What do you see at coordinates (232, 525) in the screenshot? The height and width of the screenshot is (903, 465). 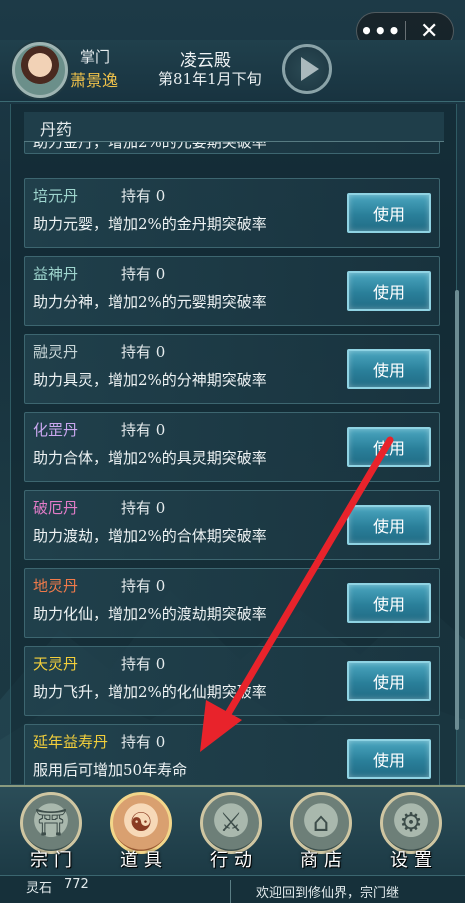 I see `list-item: 破厄丹 持有 0 助力渡劫，增加2%的合体期突破率 使用` at bounding box center [232, 525].